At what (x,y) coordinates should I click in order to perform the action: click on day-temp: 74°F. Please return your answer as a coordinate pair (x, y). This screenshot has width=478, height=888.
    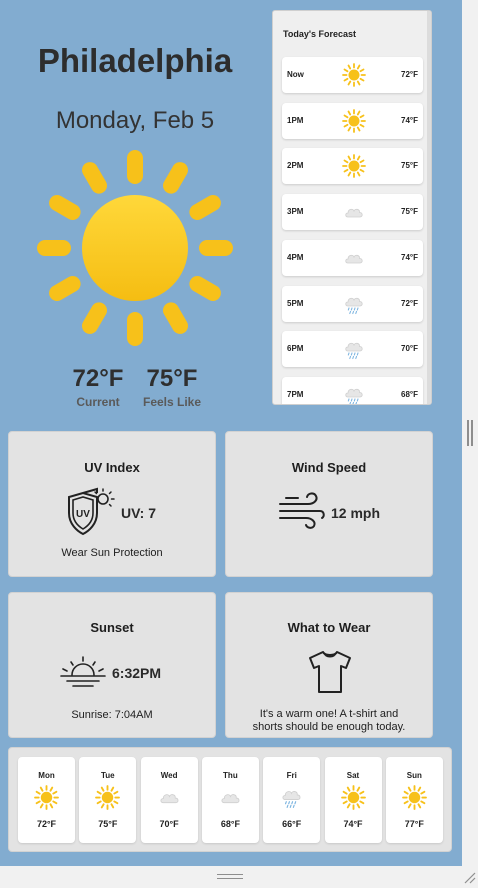
    Looking at the image, I should click on (353, 824).